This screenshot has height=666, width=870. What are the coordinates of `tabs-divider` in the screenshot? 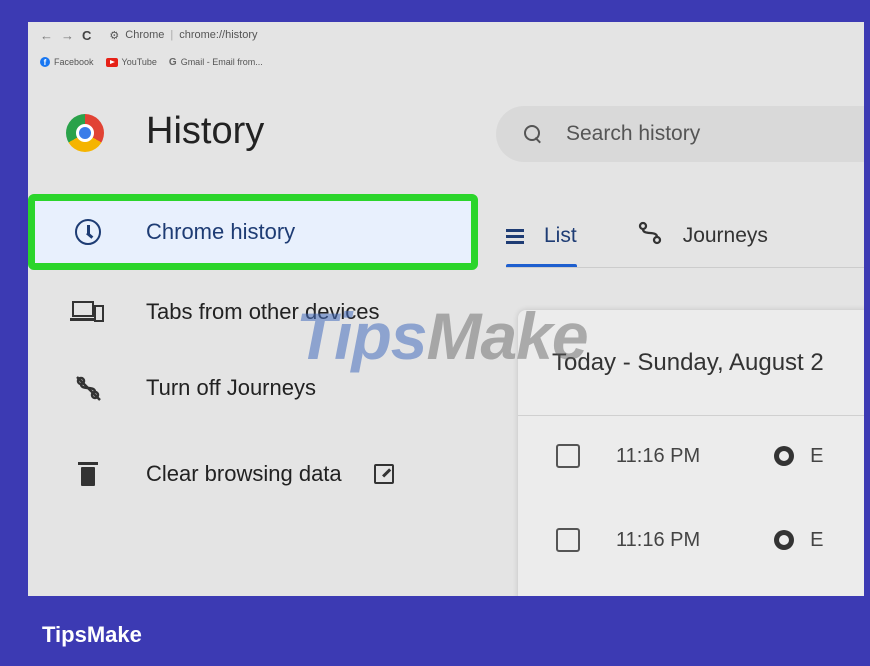 It's located at (685, 267).